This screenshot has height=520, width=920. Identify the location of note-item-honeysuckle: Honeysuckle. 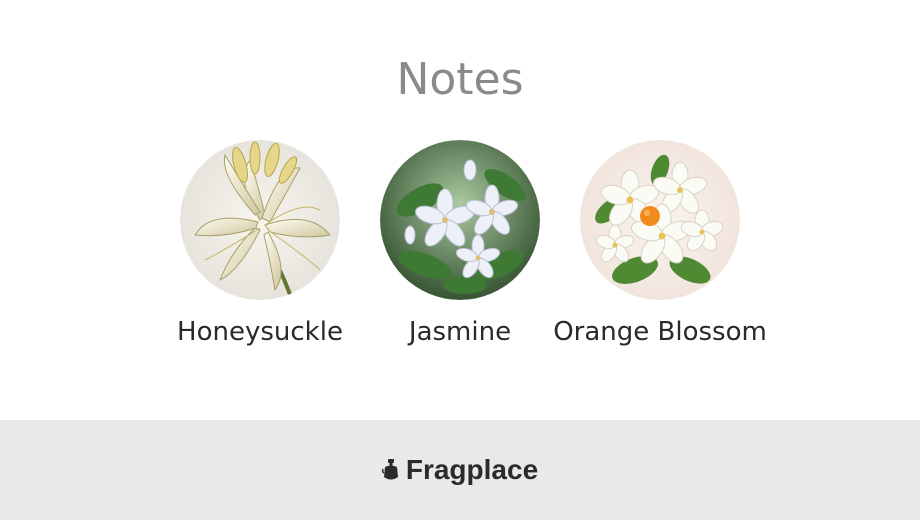
(260, 245).